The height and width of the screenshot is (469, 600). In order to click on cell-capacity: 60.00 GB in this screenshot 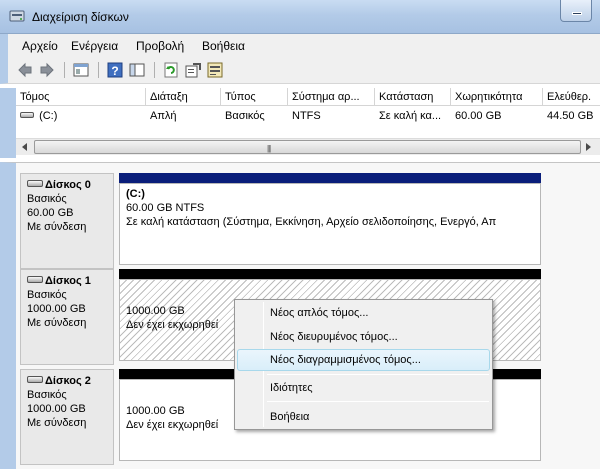, I will do `click(478, 116)`.